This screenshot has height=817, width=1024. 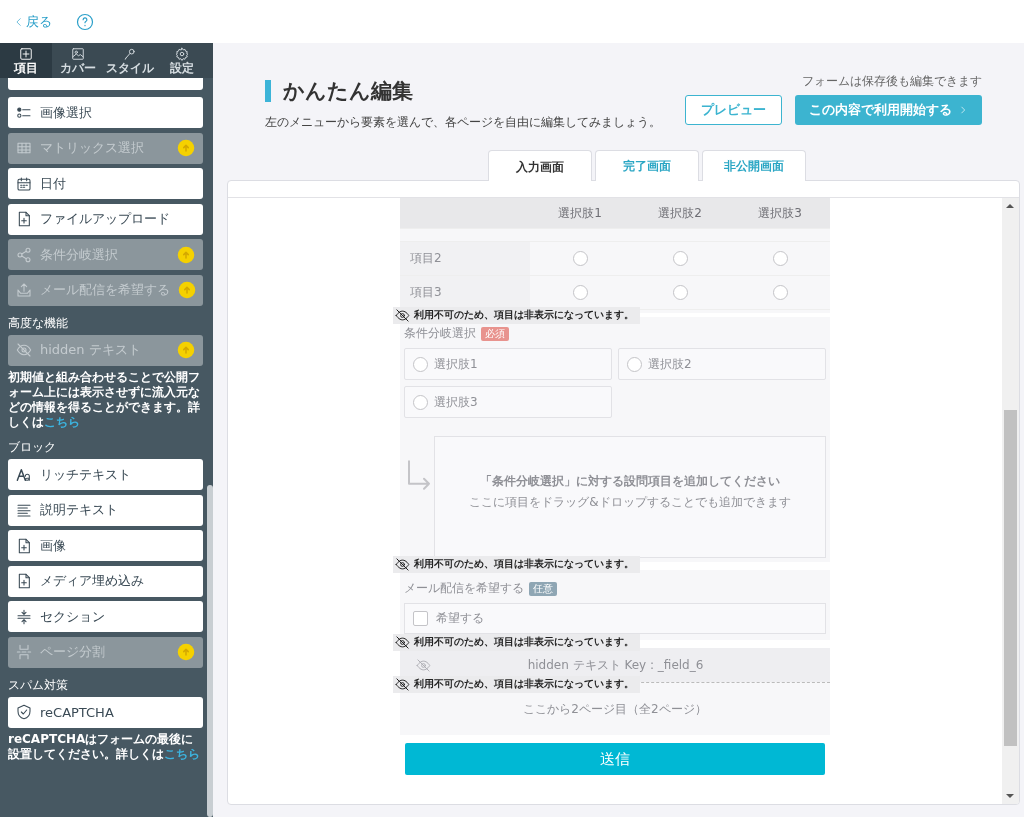 What do you see at coordinates (24, 652) in the screenshot?
I see `page-break-icon` at bounding box center [24, 652].